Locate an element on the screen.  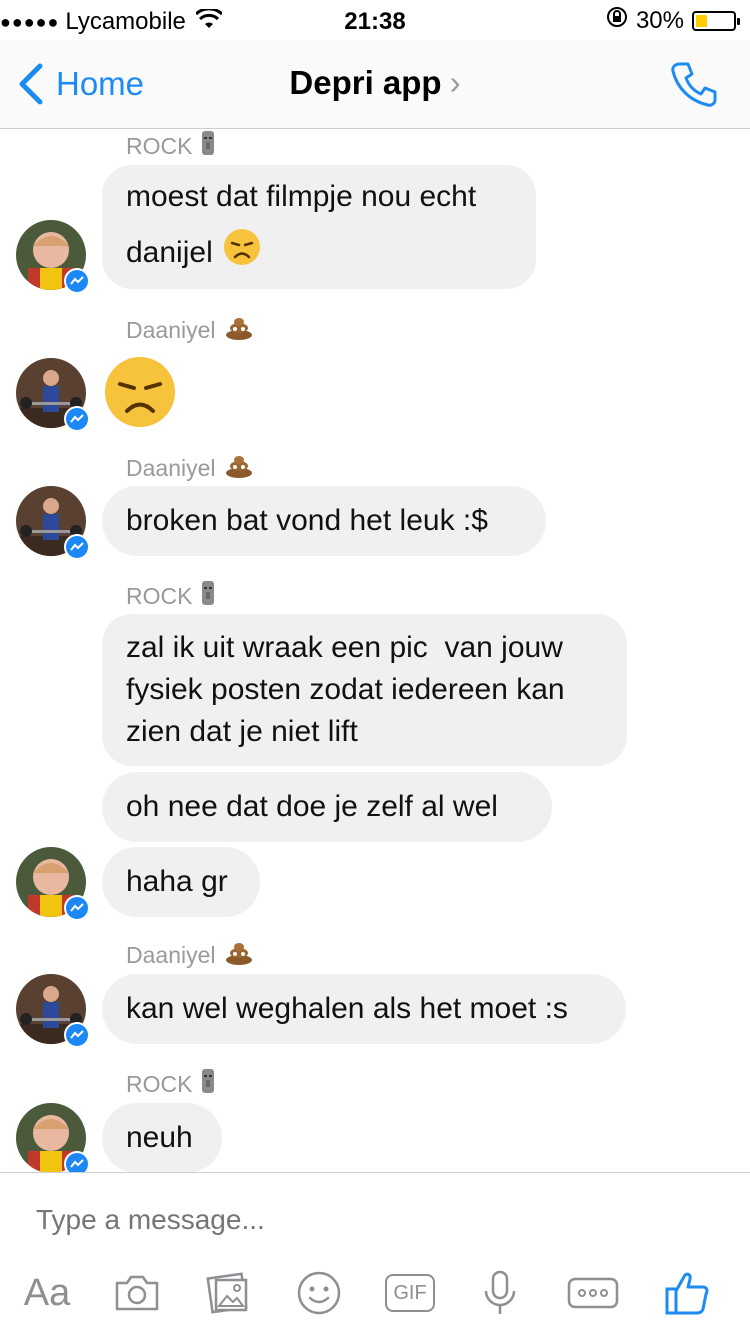
camera-button is located at coordinates (137, 1293).